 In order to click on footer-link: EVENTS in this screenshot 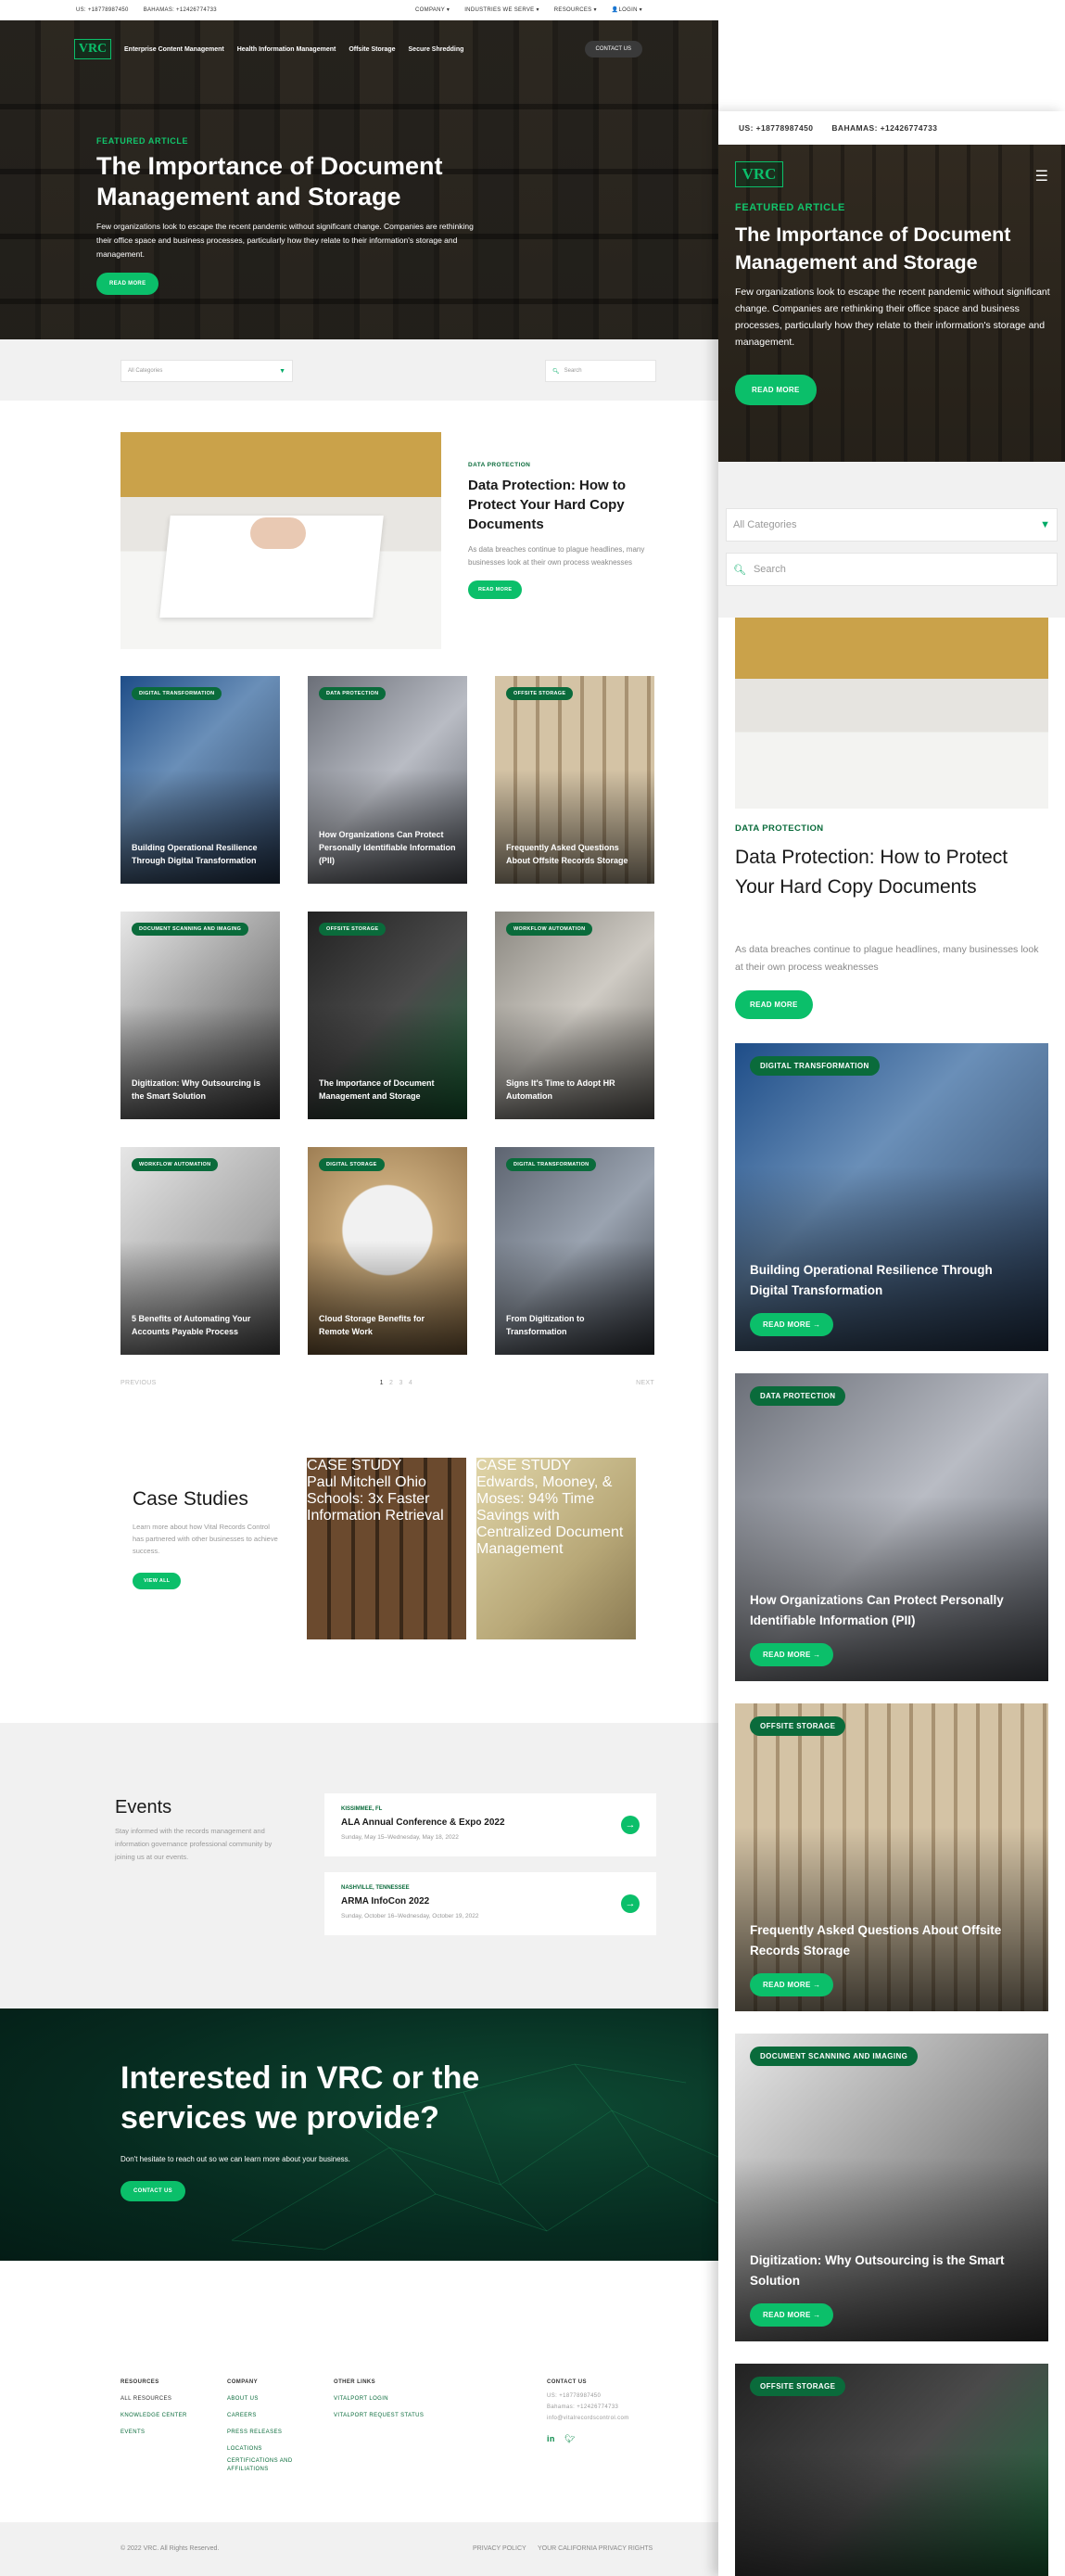, I will do `click(153, 2433)`.